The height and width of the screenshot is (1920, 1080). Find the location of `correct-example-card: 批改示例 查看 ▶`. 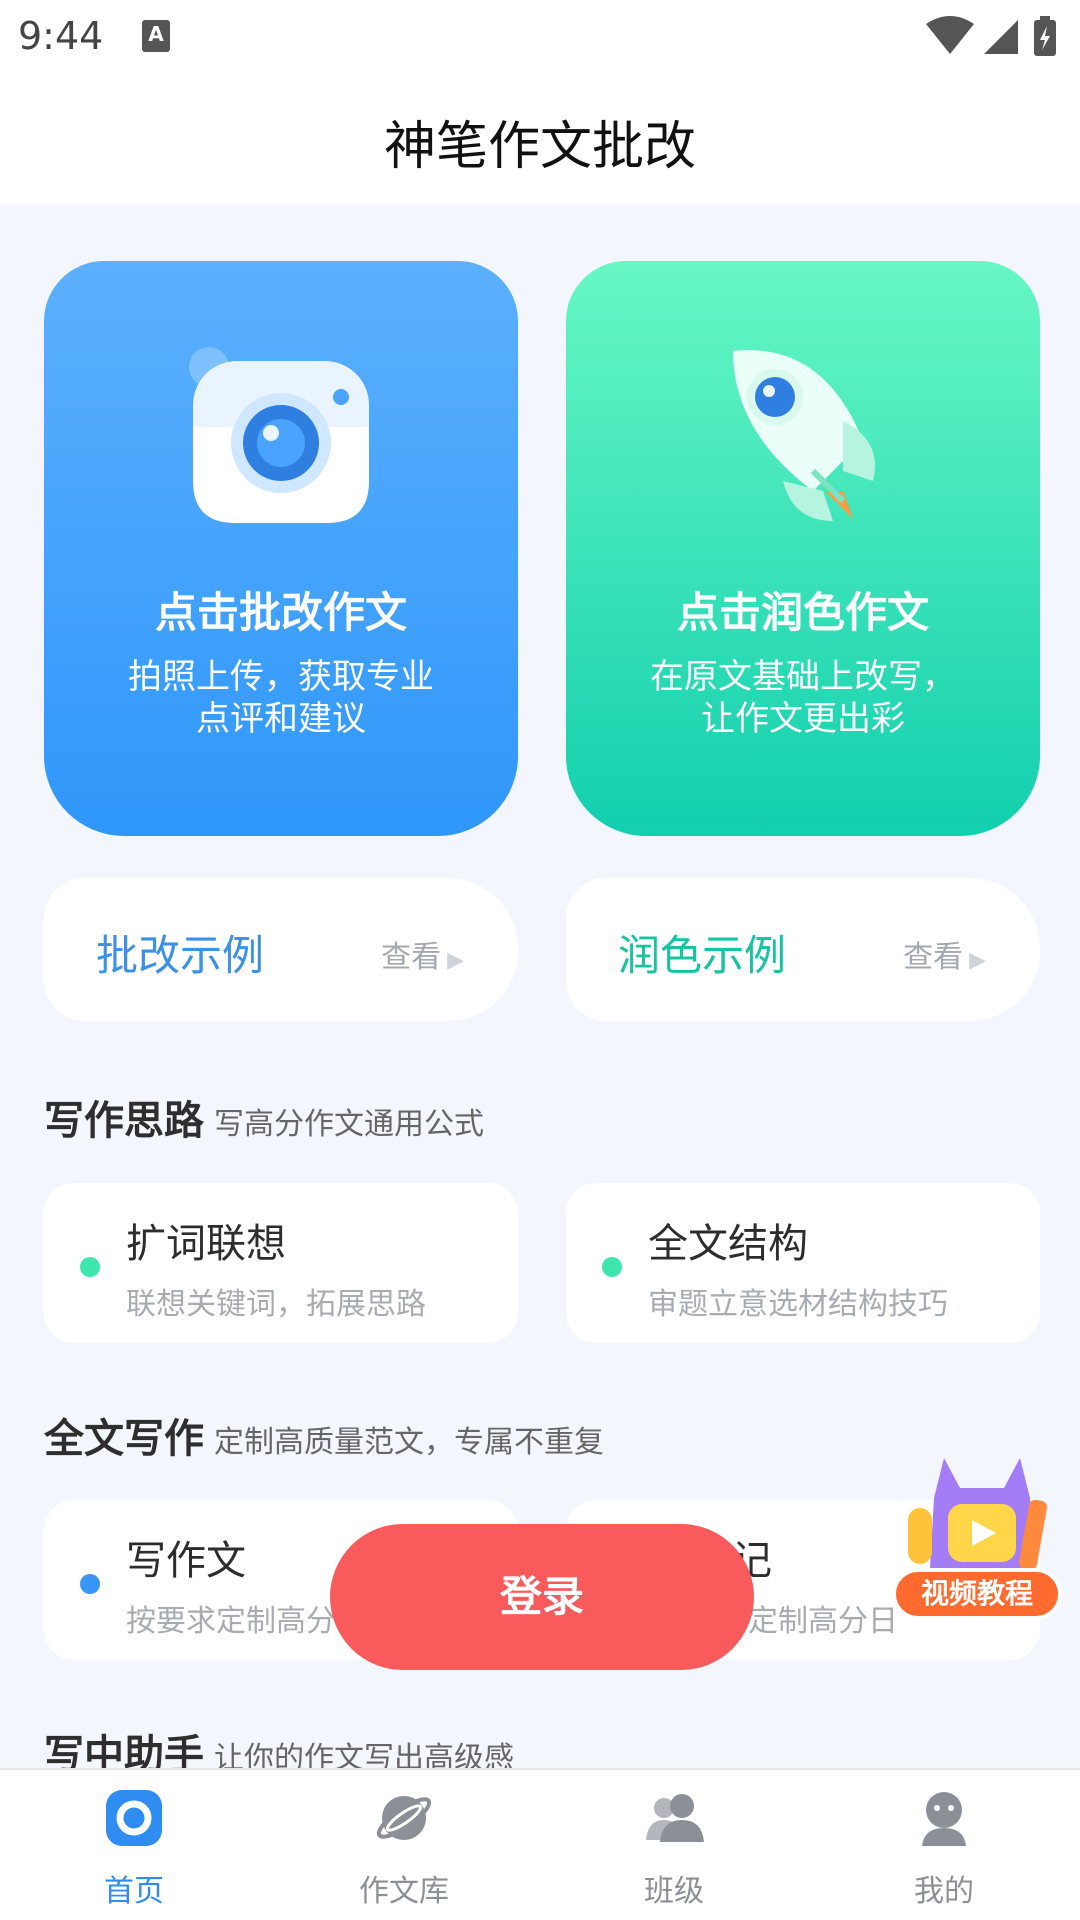

correct-example-card: 批改示例 查看 ▶ is located at coordinates (281, 949).